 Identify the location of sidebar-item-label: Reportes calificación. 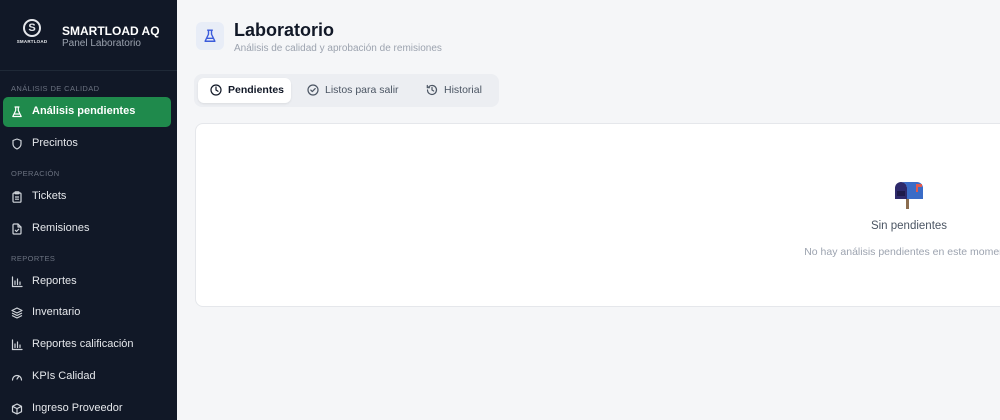
(83, 344).